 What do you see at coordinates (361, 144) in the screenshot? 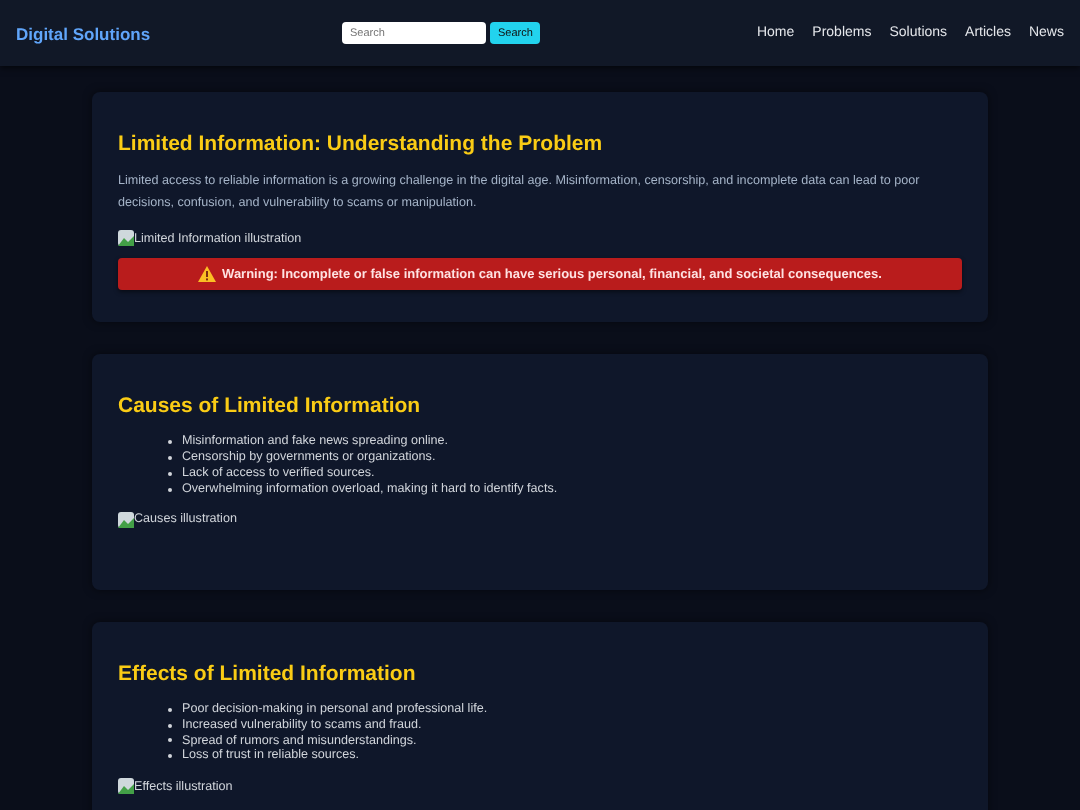
I see `section-title: Limited Information: Understanding the Problem` at bounding box center [361, 144].